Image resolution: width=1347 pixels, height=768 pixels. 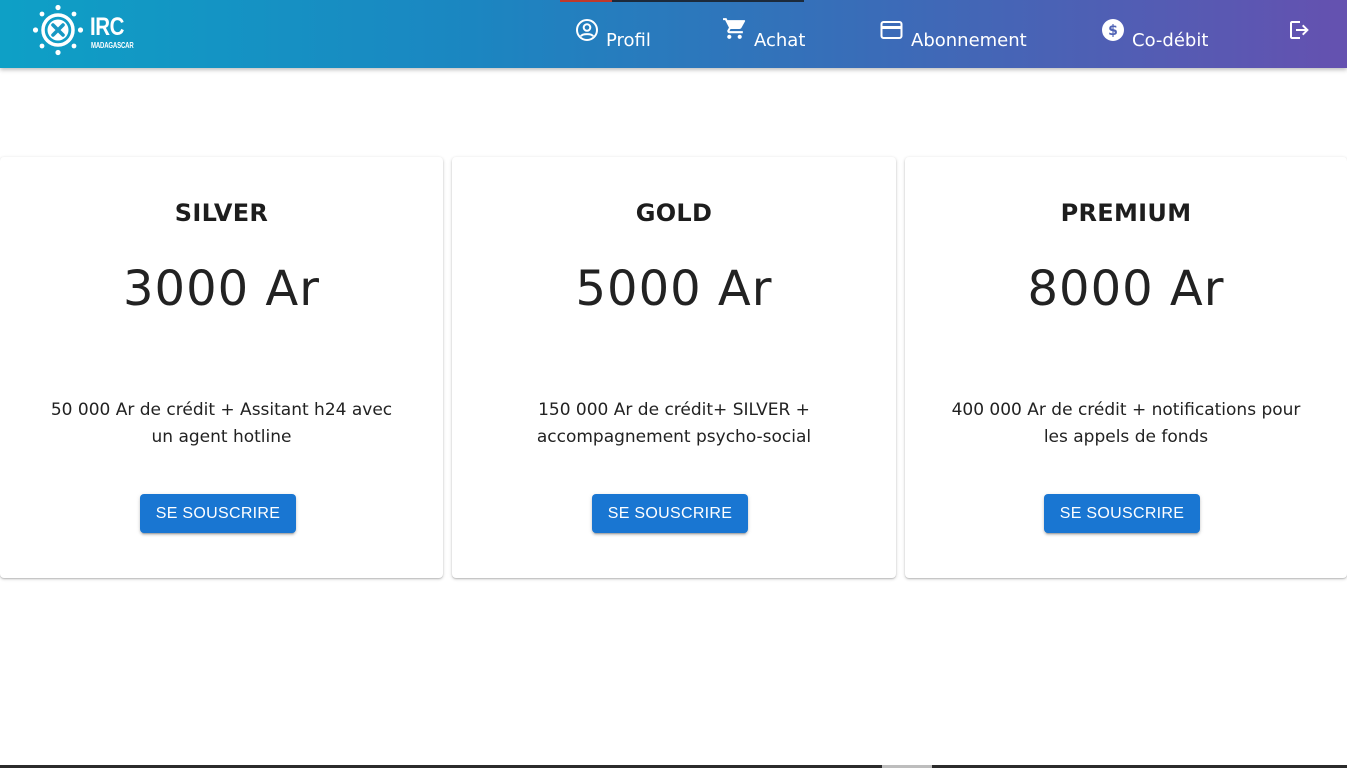 I want to click on logout-button, so click(x=1299, y=34).